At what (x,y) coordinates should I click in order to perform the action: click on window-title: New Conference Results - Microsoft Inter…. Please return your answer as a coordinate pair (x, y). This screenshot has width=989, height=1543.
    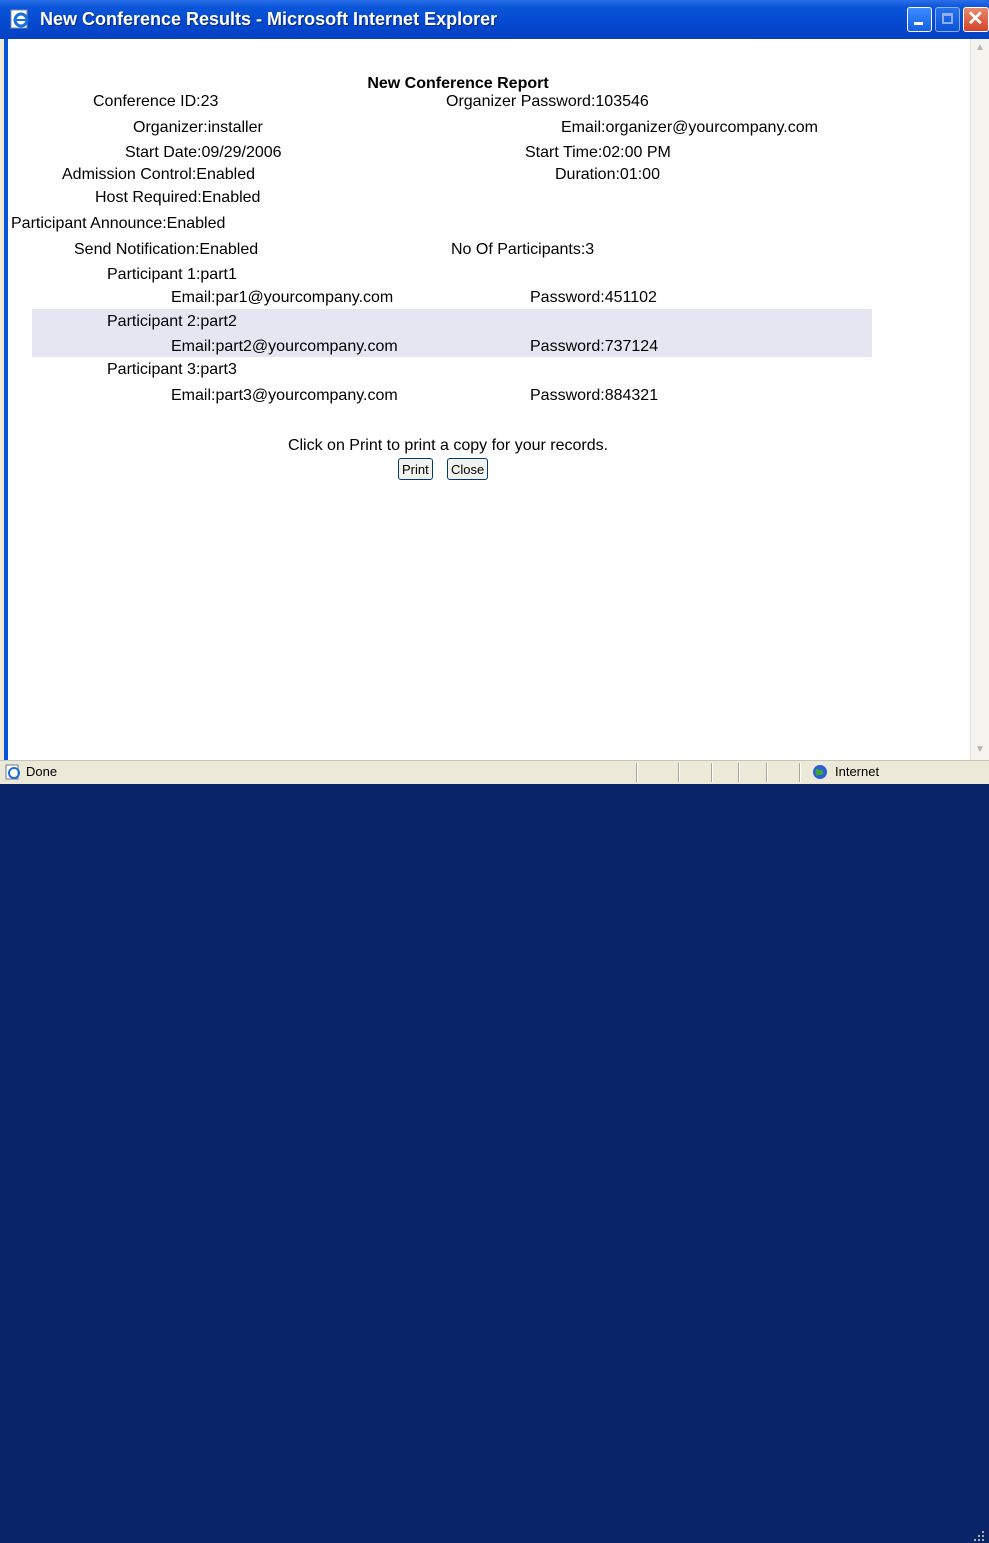
    Looking at the image, I should click on (269, 19).